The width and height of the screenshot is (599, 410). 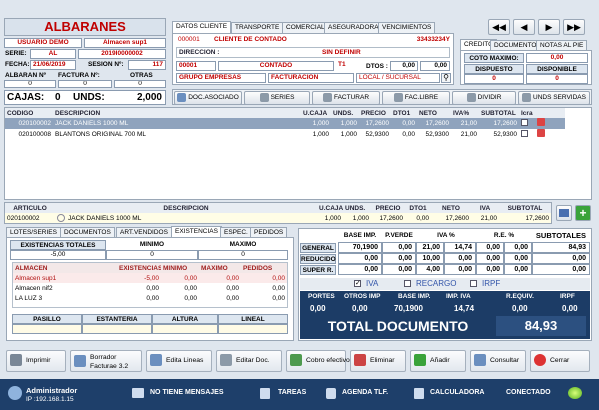 What do you see at coordinates (249, 361) in the screenshot?
I see `editar-doc-button: Editar Doc.` at bounding box center [249, 361].